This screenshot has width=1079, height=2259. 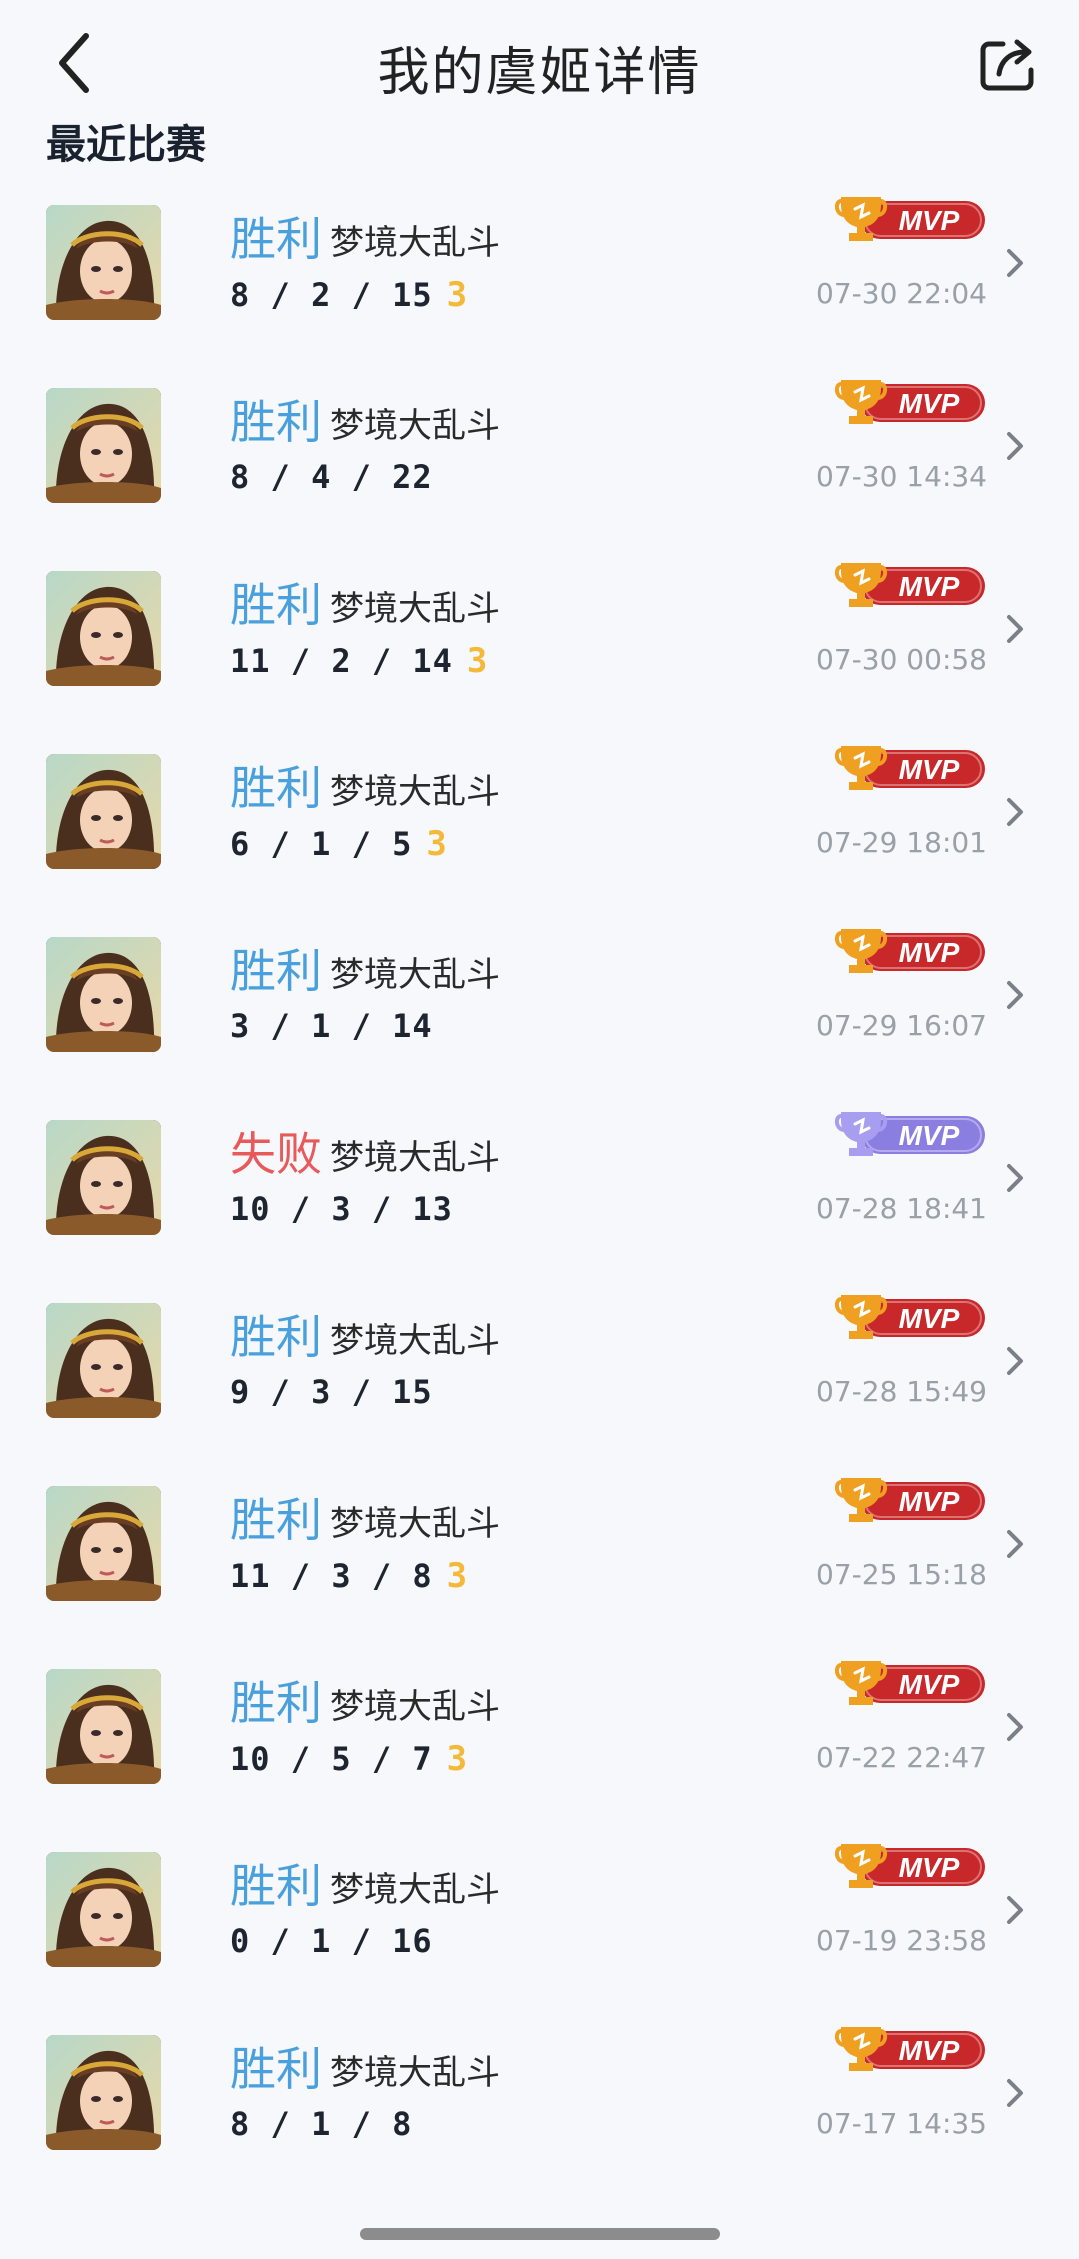 What do you see at coordinates (540, 2234) in the screenshot?
I see `home-indicator` at bounding box center [540, 2234].